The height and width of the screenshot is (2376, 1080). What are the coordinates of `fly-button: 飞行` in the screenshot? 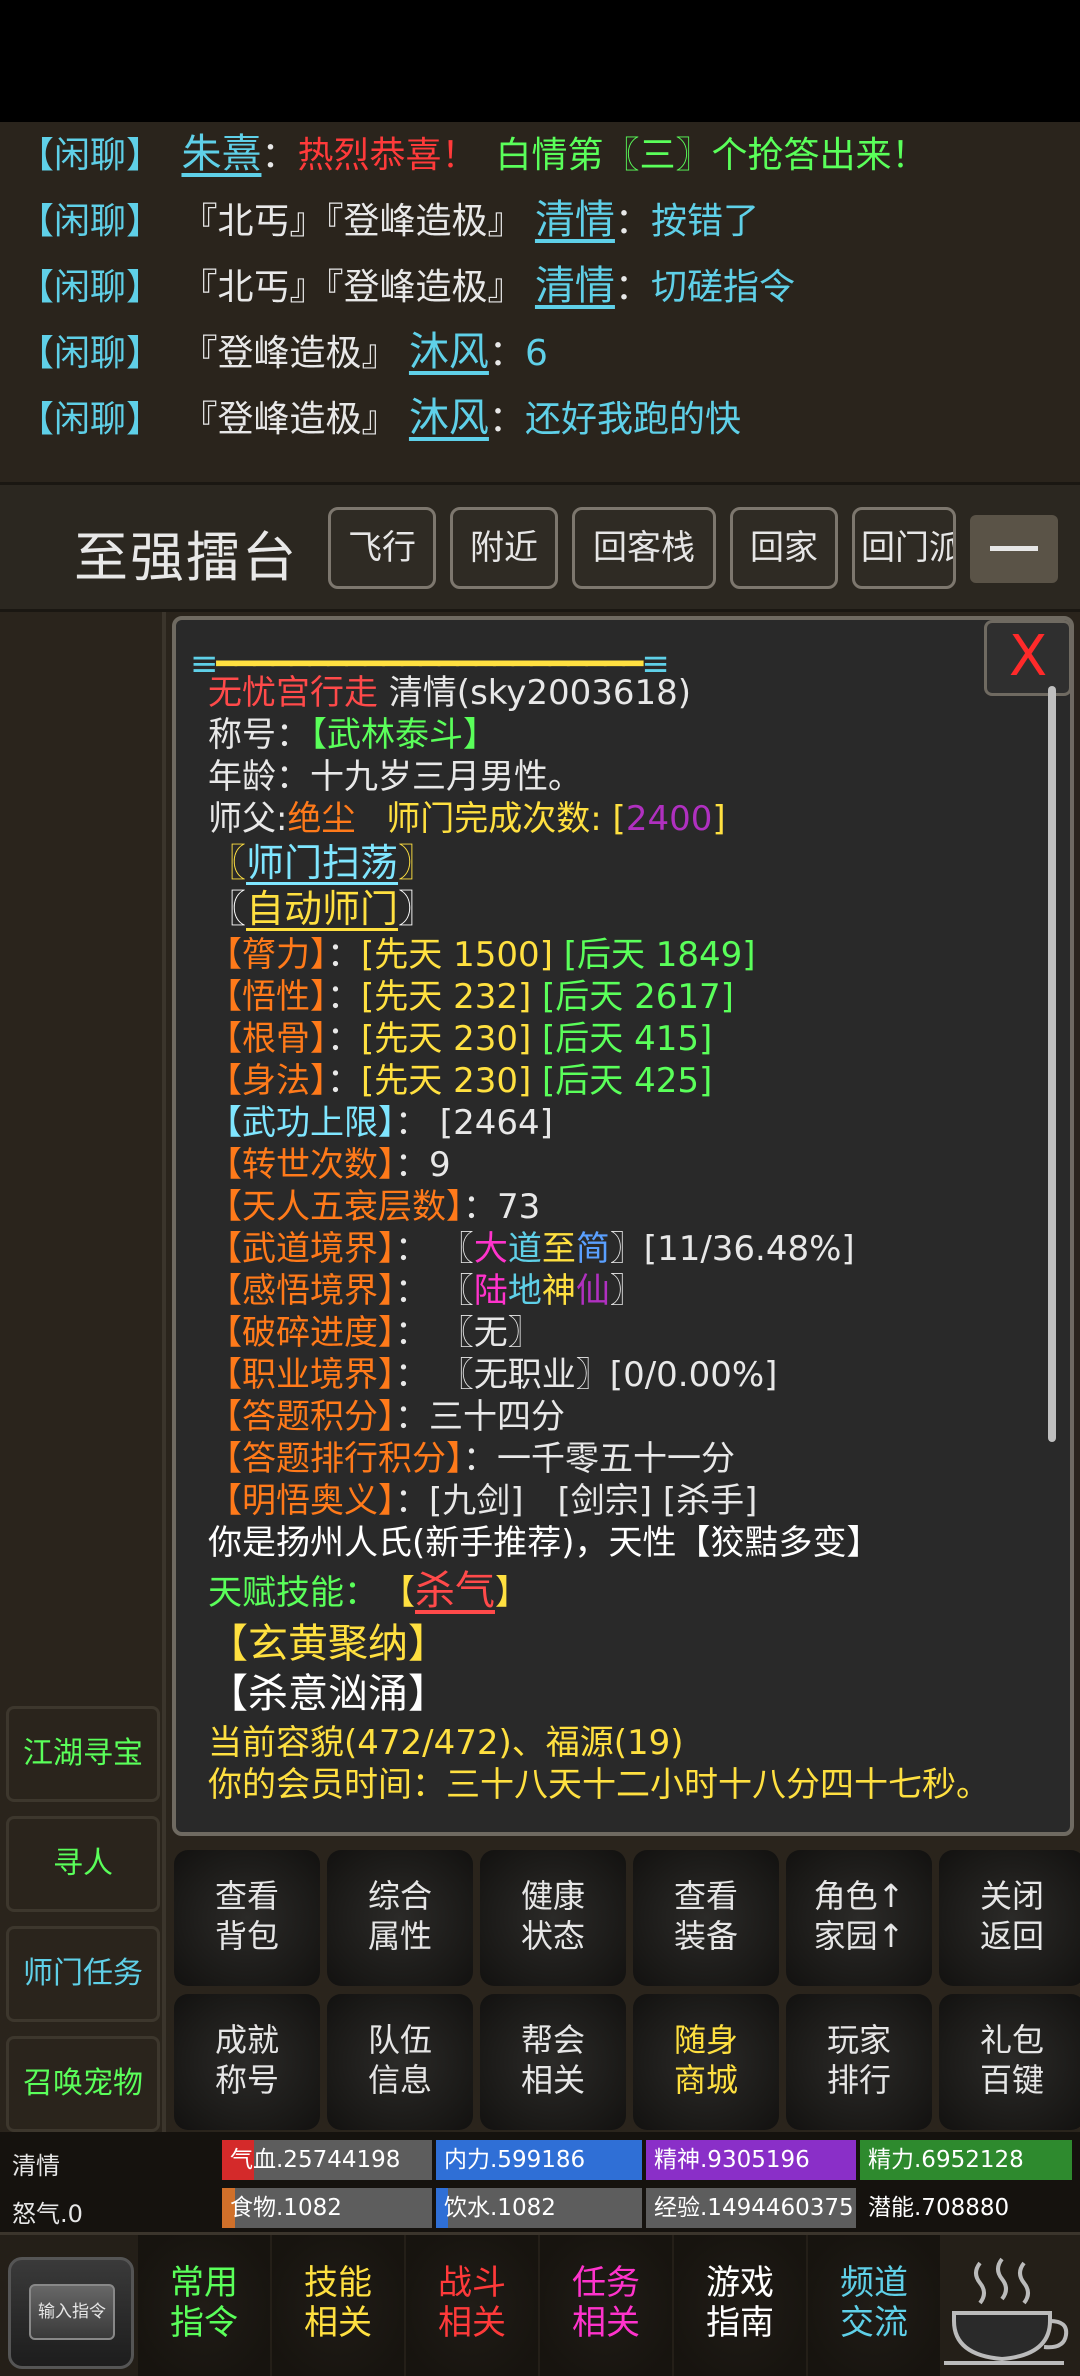 It's located at (382, 548).